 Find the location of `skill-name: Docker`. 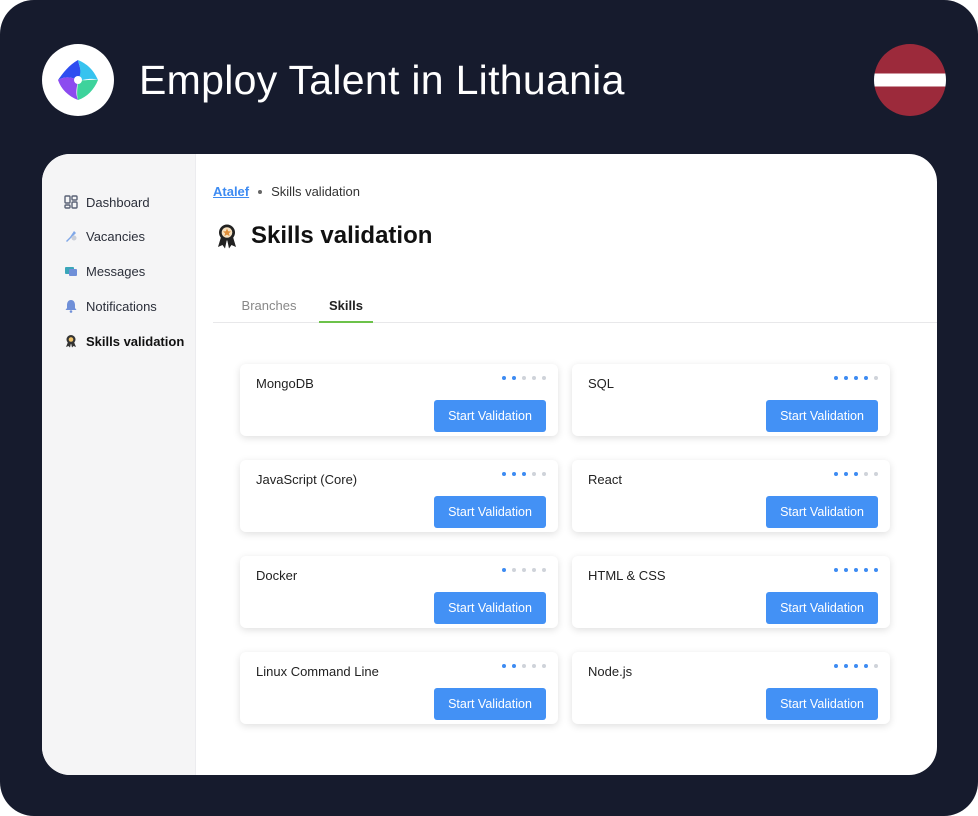

skill-name: Docker is located at coordinates (277, 575).